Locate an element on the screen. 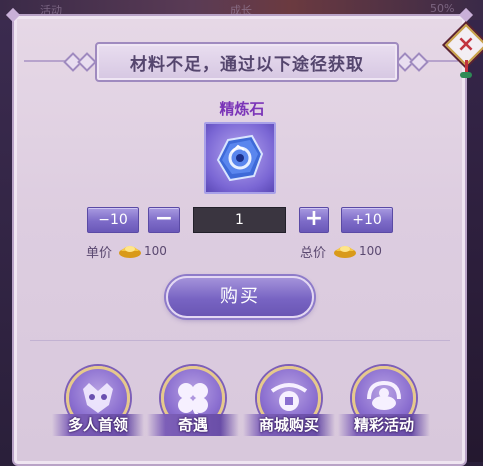  minus-ten-button: −10 is located at coordinates (113, 220).